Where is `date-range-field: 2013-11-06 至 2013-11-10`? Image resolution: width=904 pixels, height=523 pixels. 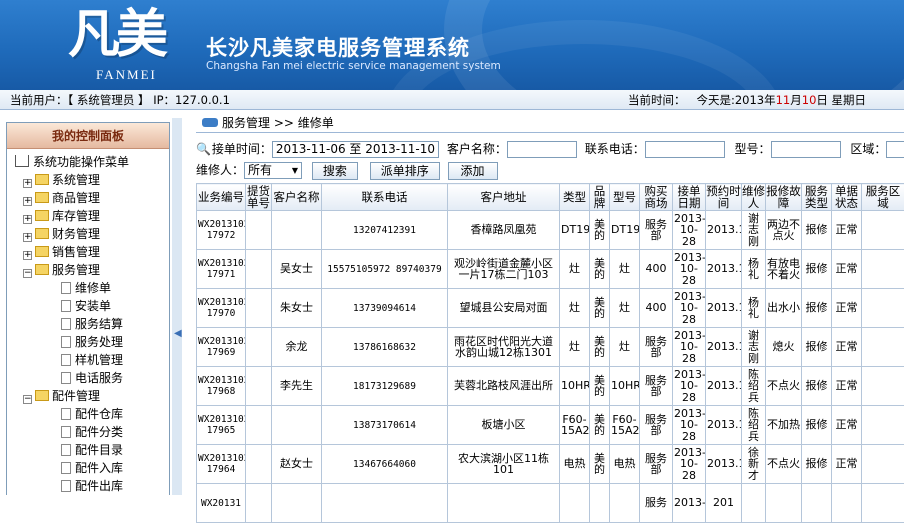 date-range-field: 2013-11-06 至 2013-11-10 is located at coordinates (355, 149).